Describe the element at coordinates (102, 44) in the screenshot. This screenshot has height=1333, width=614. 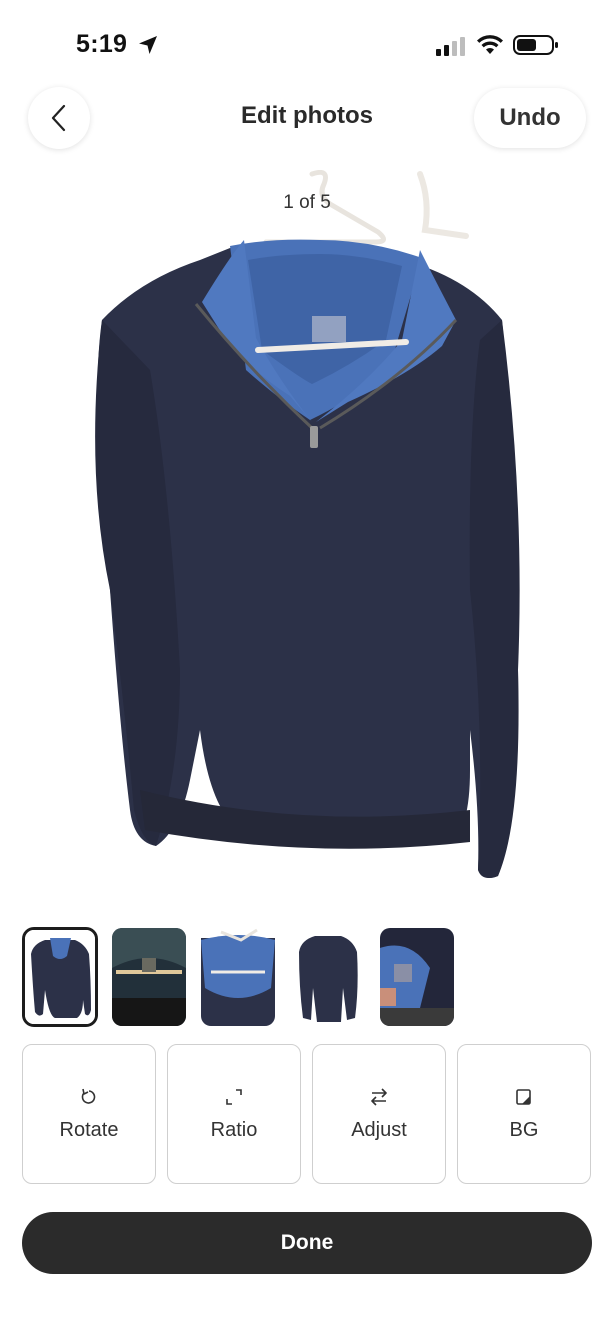
I see `status-time: 5:19` at that location.